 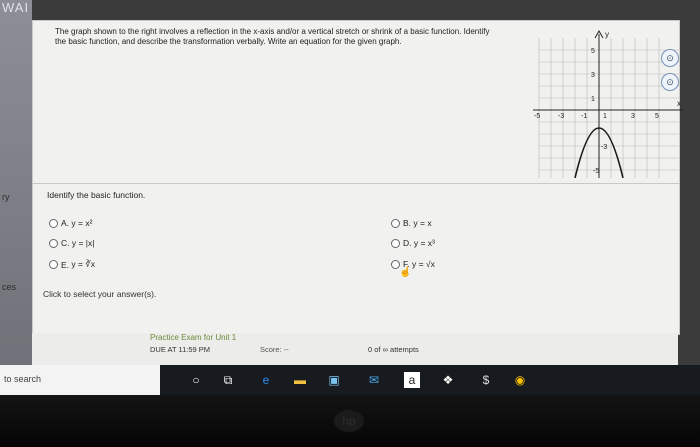 I want to click on y-tick-label: -5, so click(x=596, y=171).